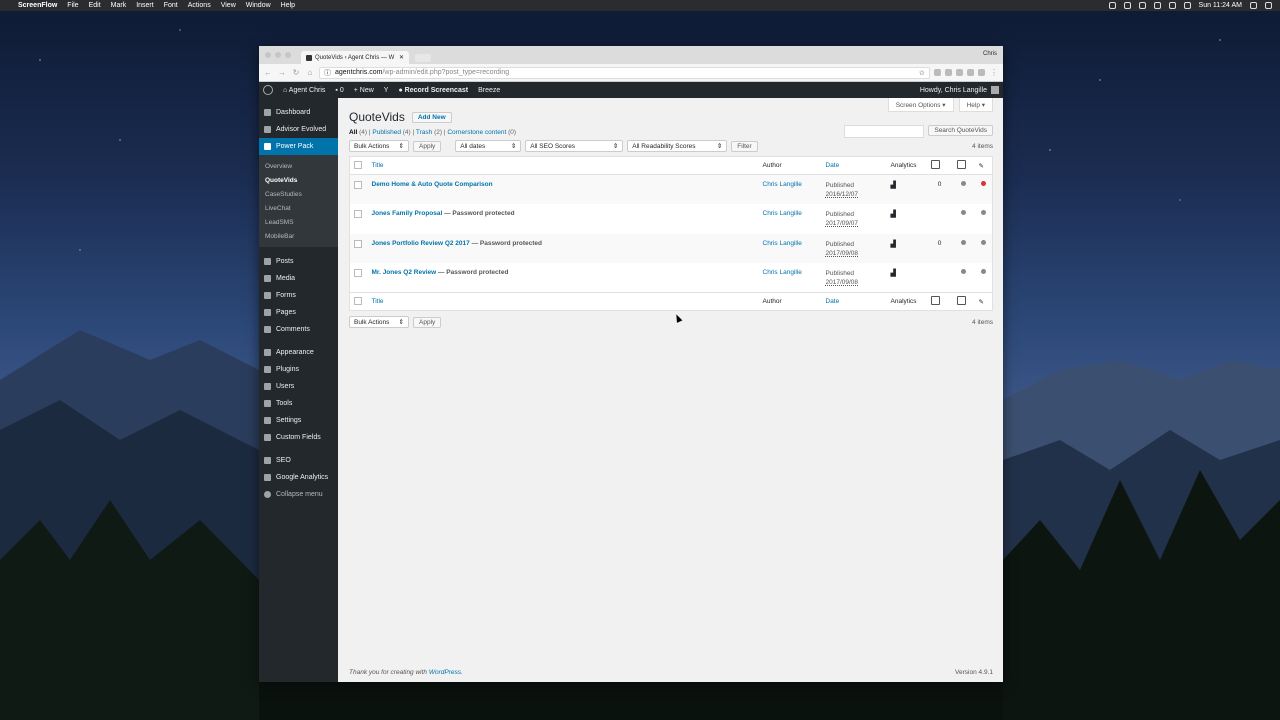 The height and width of the screenshot is (720, 1280). What do you see at coordinates (298, 329) in the screenshot?
I see `sidebar-item-comments: Comments` at bounding box center [298, 329].